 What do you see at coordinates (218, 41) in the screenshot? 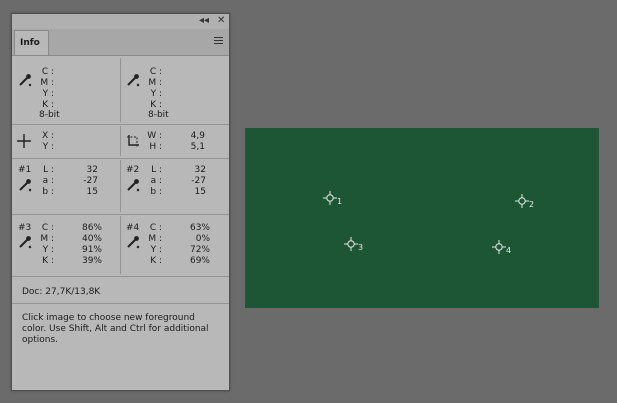
I see `panel-menu-icon` at bounding box center [218, 41].